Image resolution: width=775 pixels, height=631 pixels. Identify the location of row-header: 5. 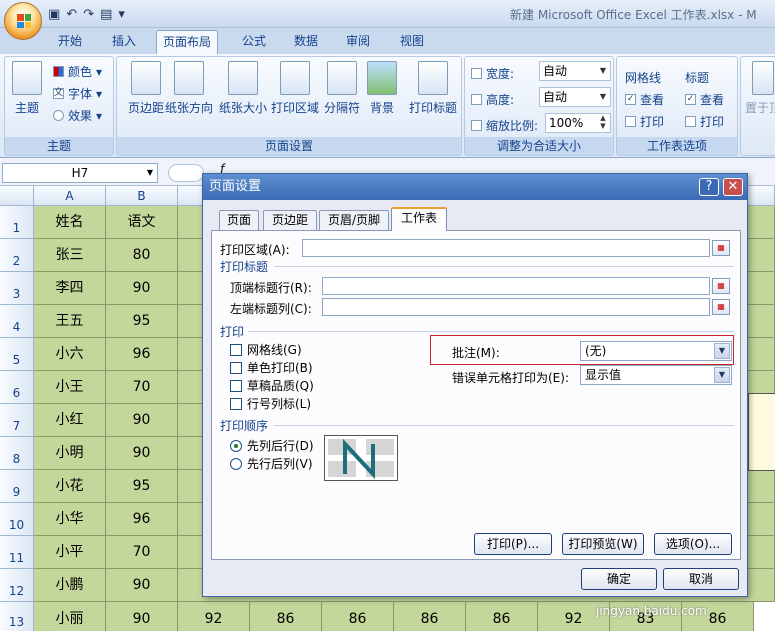
(17, 354).